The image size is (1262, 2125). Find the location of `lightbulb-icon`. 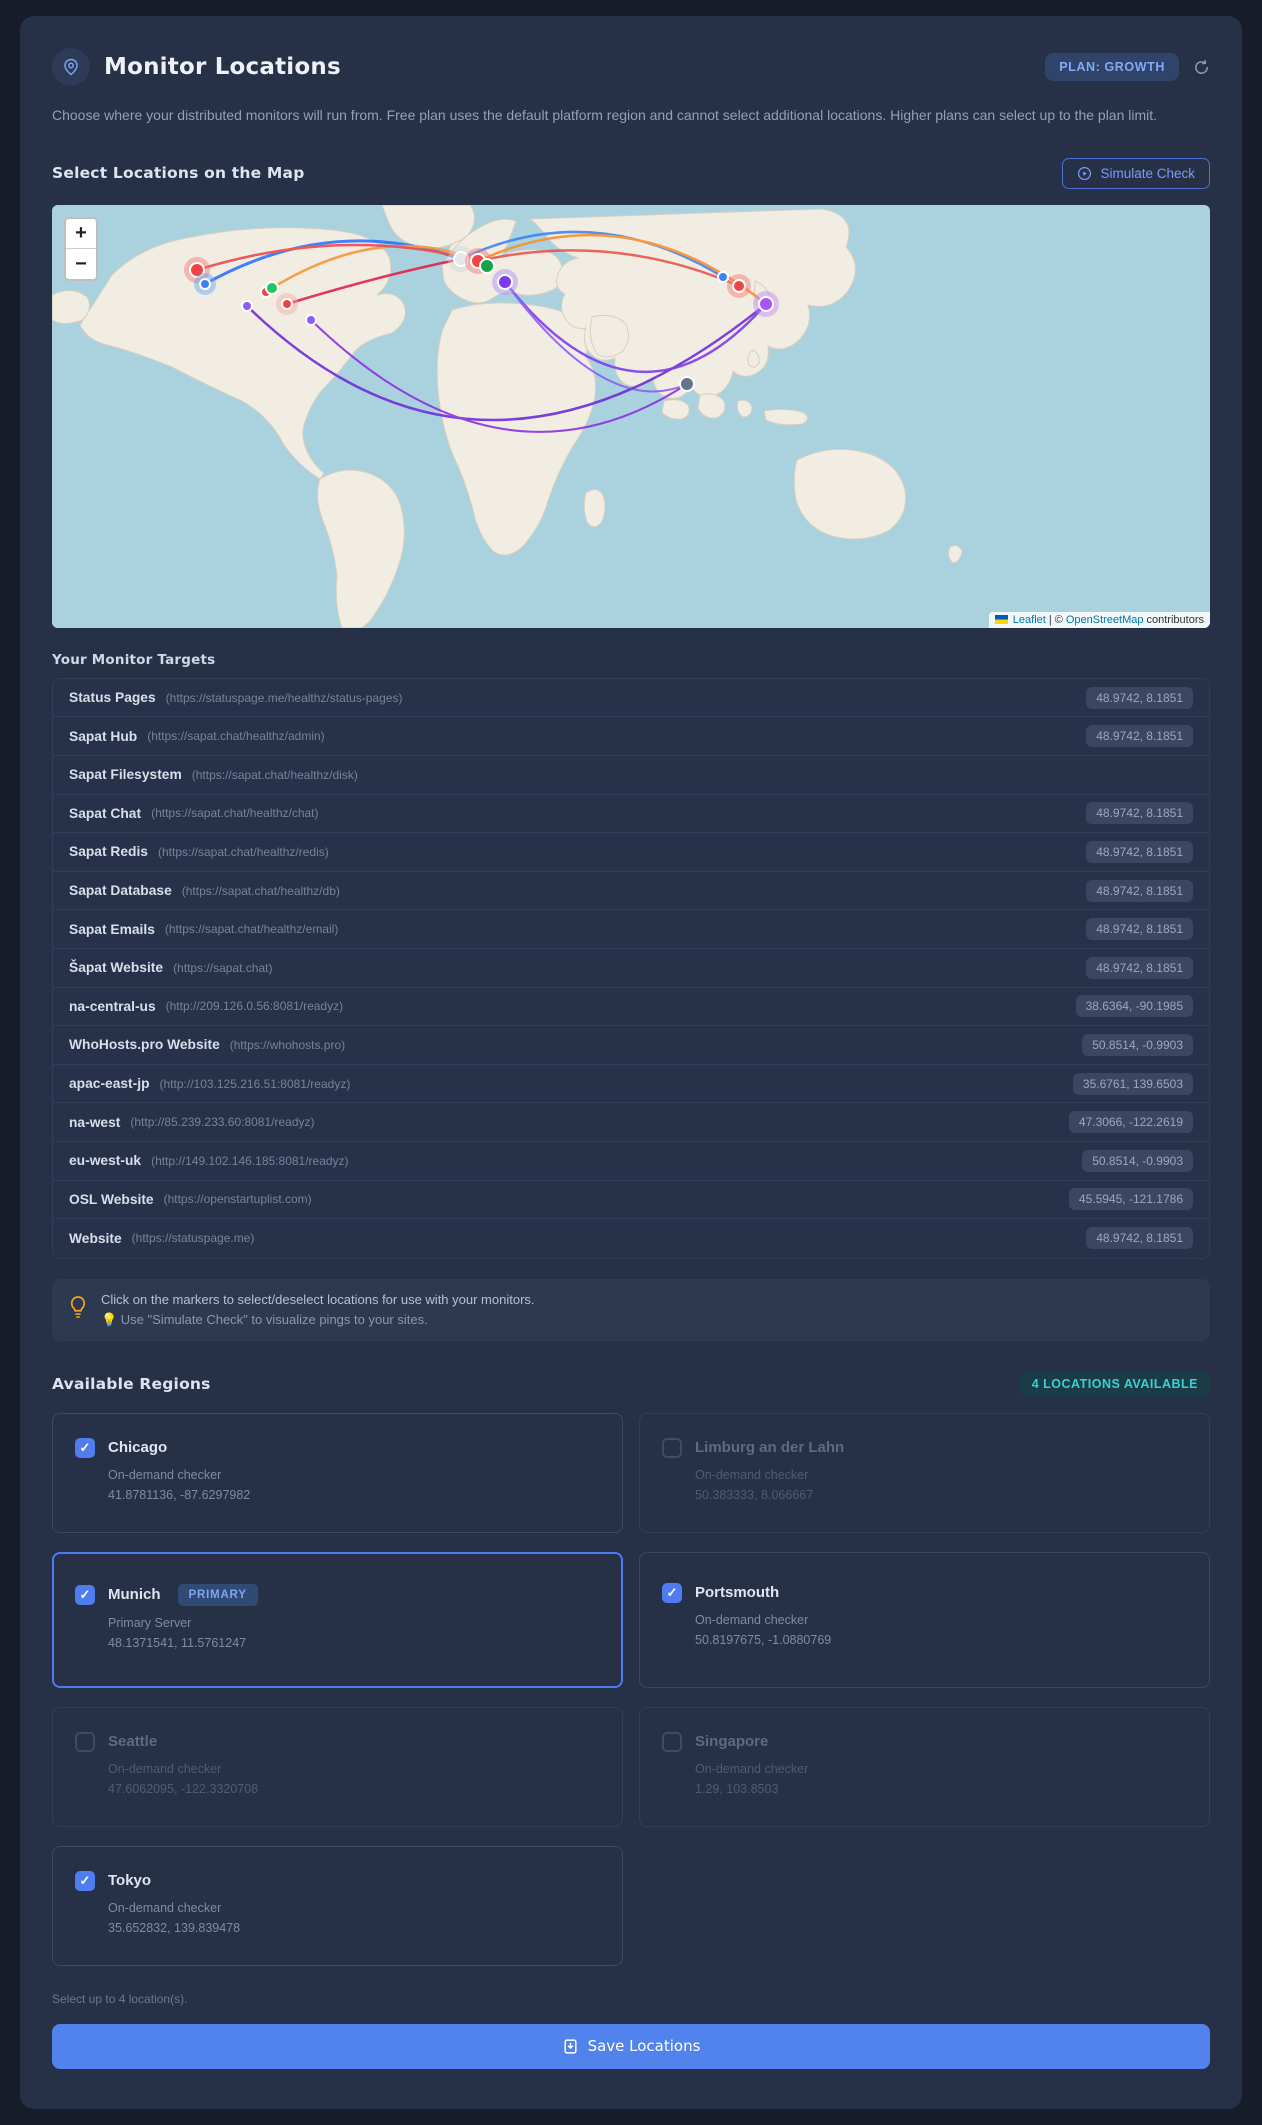

lightbulb-icon is located at coordinates (78, 1309).